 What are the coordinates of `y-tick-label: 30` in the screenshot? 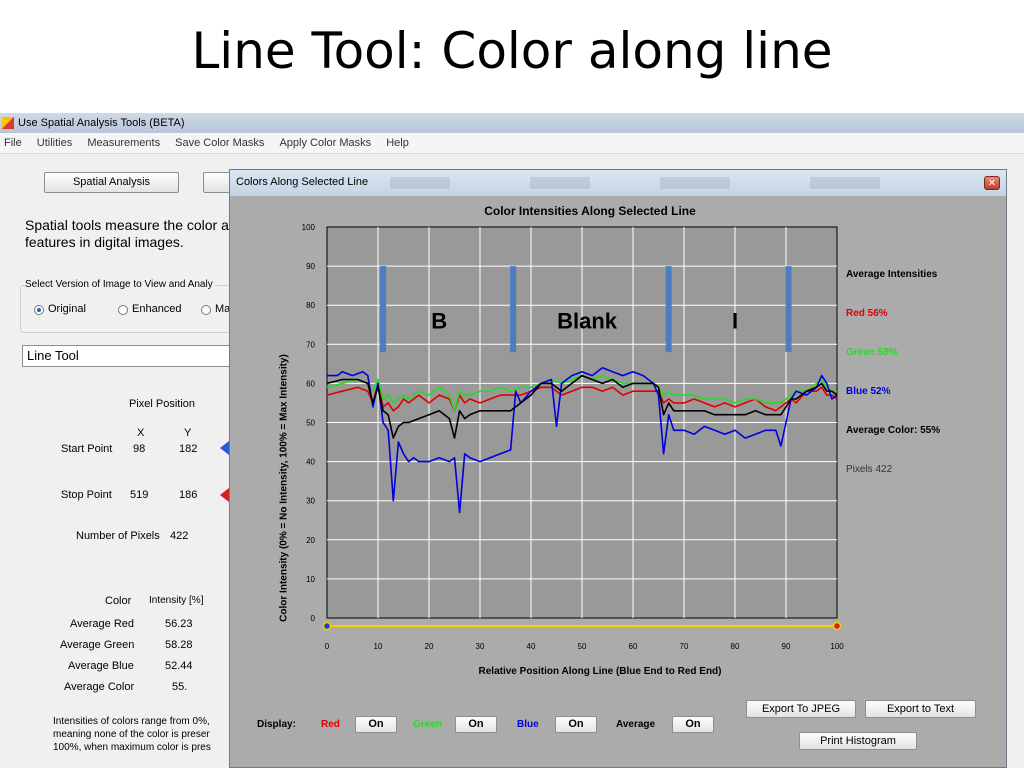 It's located at (310, 501).